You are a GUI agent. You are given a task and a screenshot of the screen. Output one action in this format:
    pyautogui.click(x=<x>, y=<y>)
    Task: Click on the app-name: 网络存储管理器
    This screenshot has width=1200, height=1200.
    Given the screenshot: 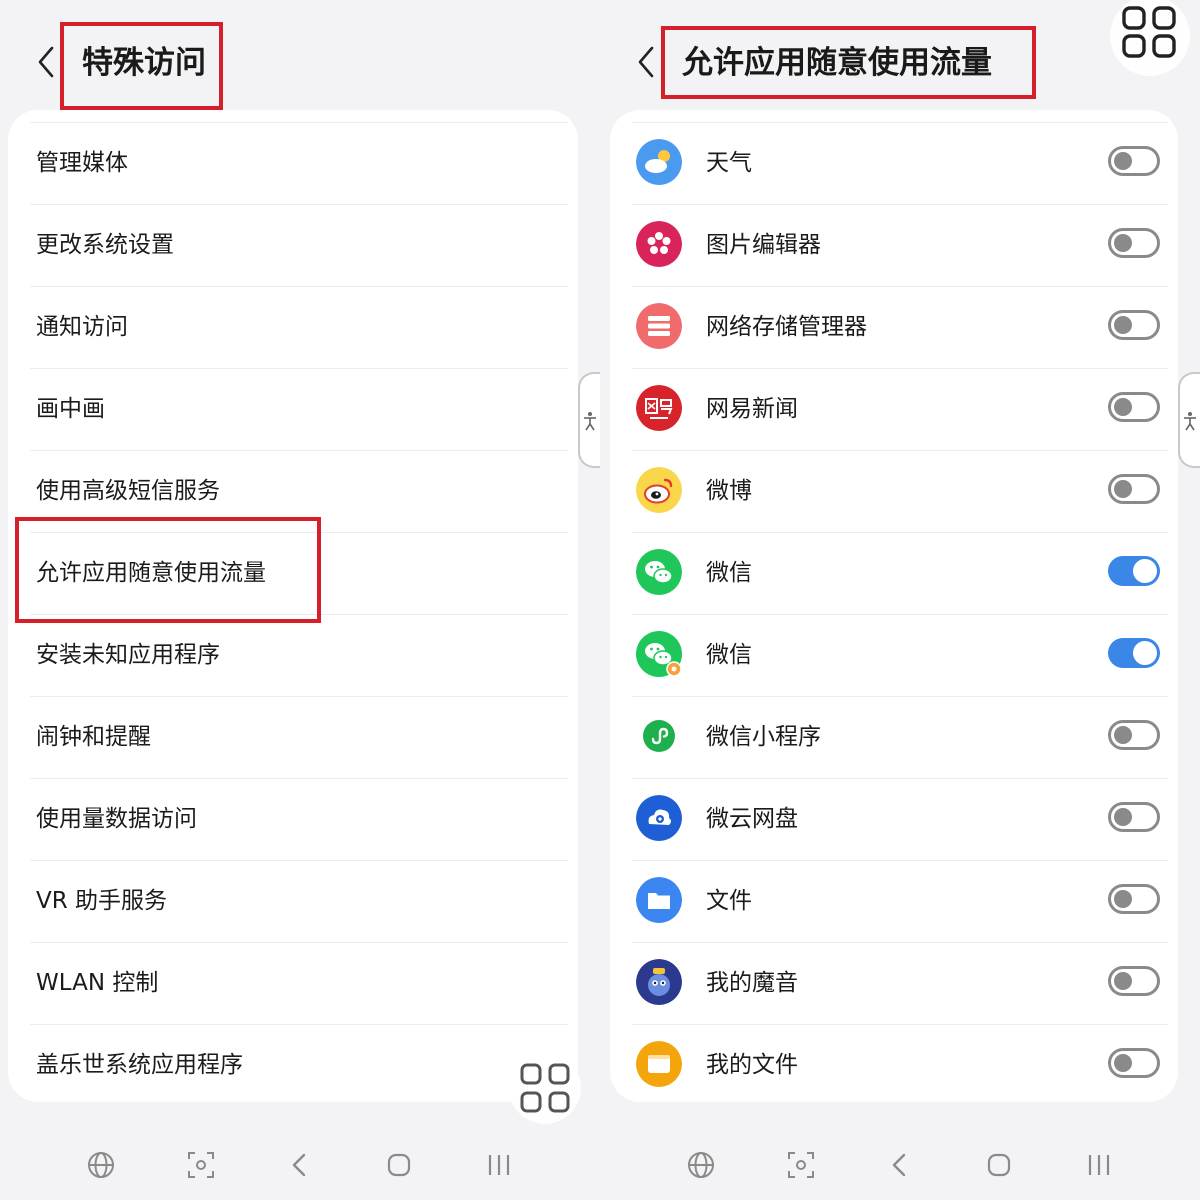 What is the action you would take?
    pyautogui.click(x=786, y=327)
    